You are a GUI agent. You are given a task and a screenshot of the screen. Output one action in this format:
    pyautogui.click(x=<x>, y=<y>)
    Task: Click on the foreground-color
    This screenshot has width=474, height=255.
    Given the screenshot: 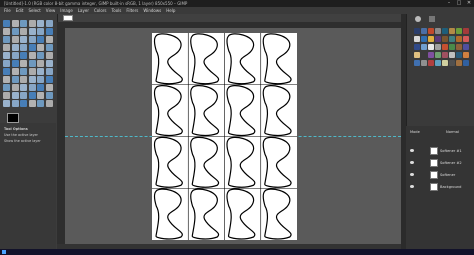 What is the action you would take?
    pyautogui.click(x=13, y=118)
    